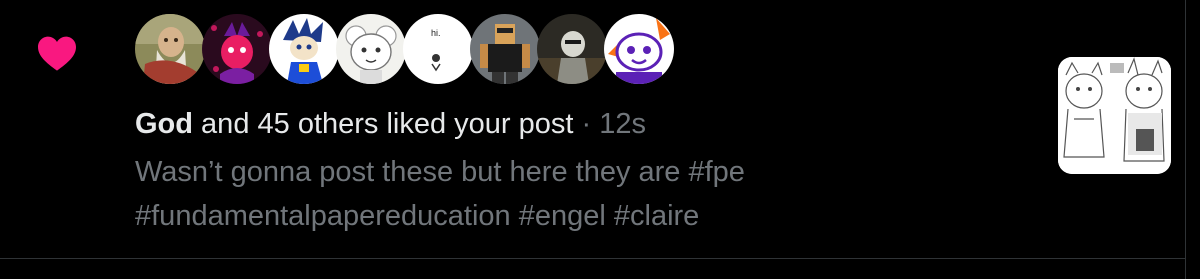  What do you see at coordinates (371, 49) in the screenshot?
I see `avatar-white-character` at bounding box center [371, 49].